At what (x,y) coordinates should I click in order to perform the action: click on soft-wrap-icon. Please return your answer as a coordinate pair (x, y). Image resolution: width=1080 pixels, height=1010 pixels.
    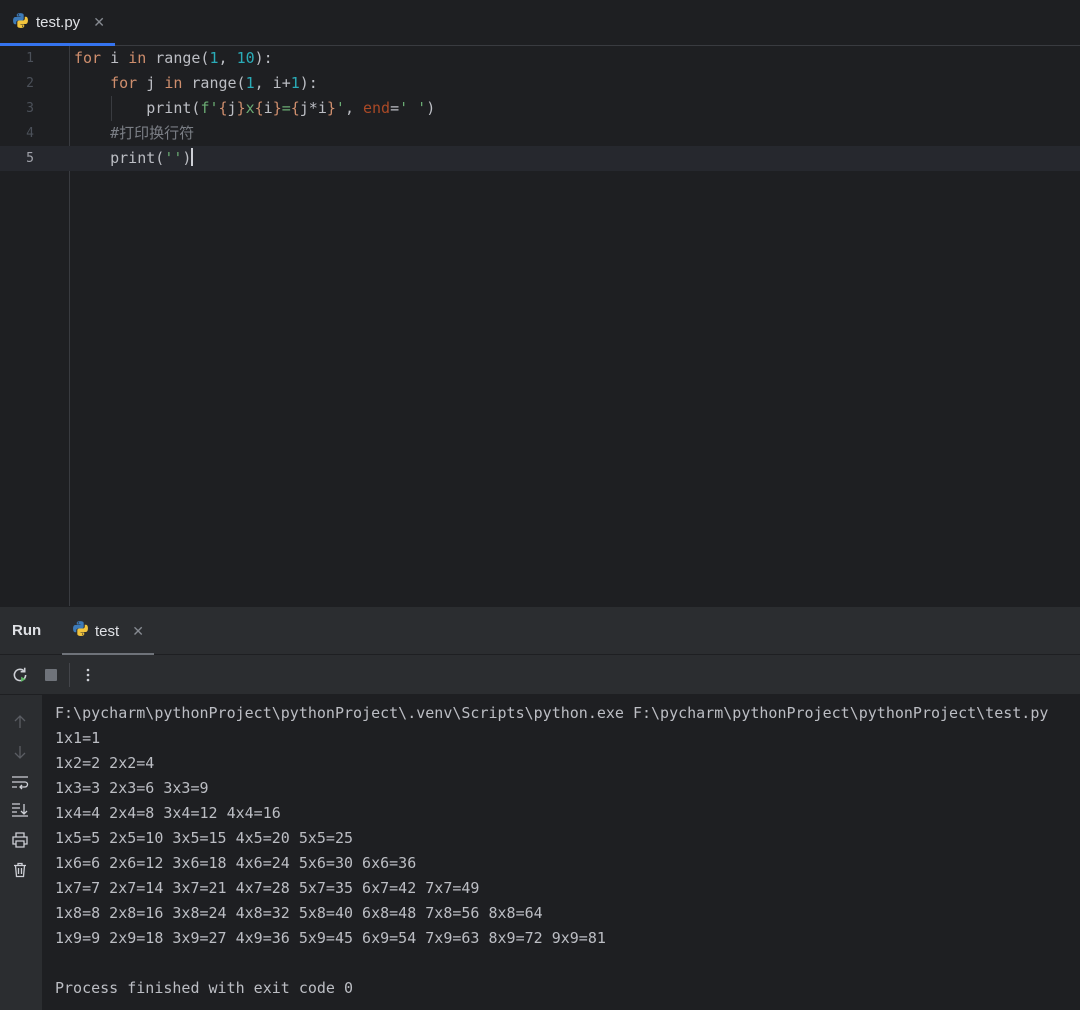
    Looking at the image, I should click on (20, 782).